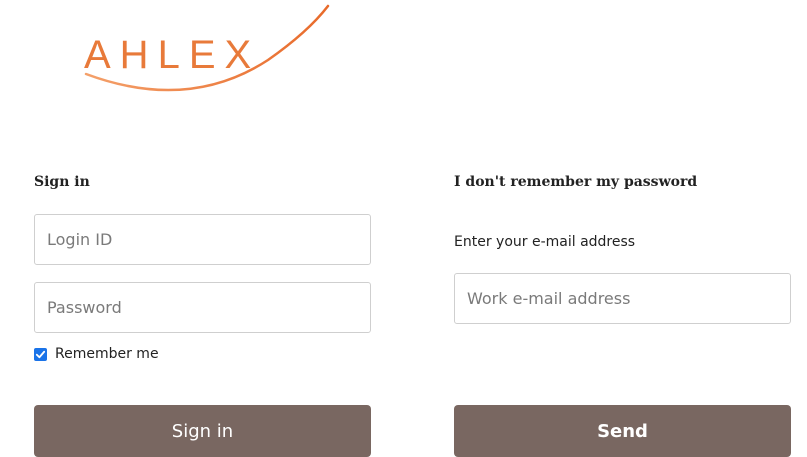 The width and height of the screenshot is (807, 457). What do you see at coordinates (622, 298) in the screenshot?
I see `email-input` at bounding box center [622, 298].